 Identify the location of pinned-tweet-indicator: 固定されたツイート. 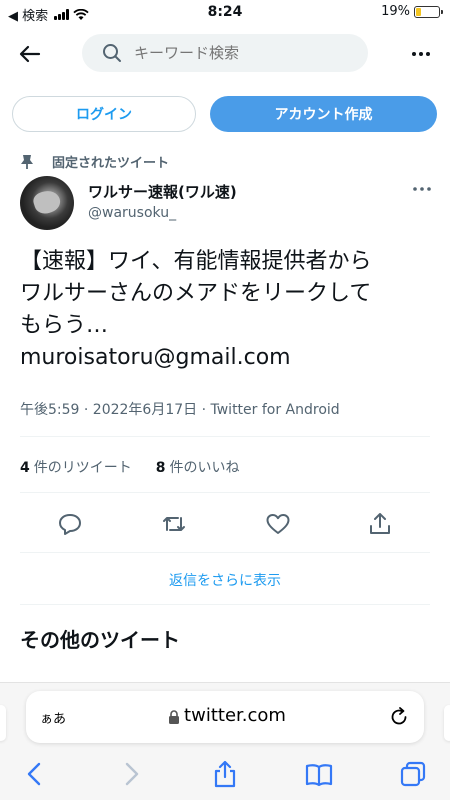
(94, 161).